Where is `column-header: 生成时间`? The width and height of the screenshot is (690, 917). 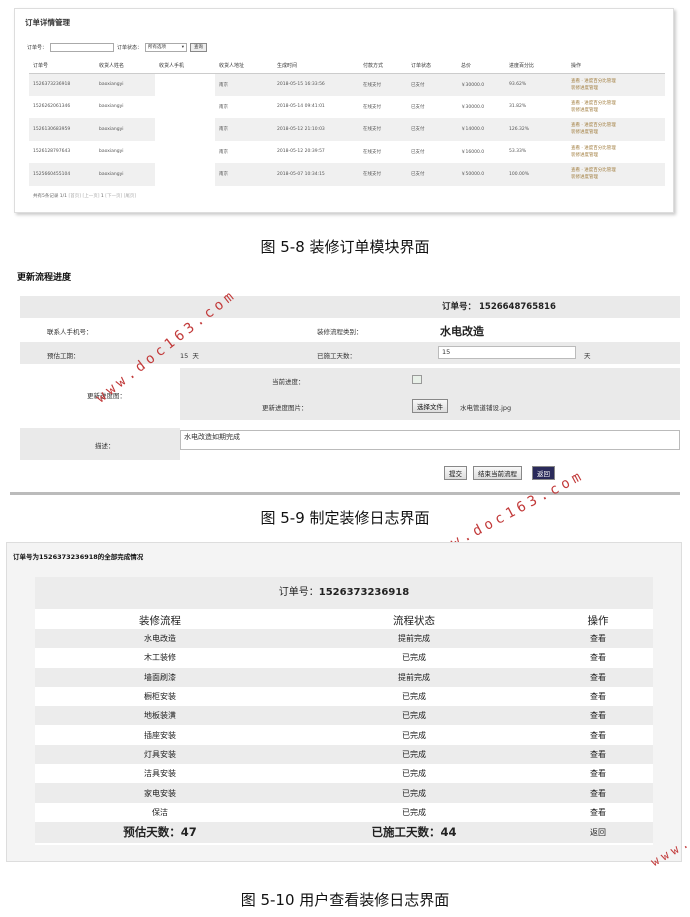 column-header: 生成时间 is located at coordinates (316, 66).